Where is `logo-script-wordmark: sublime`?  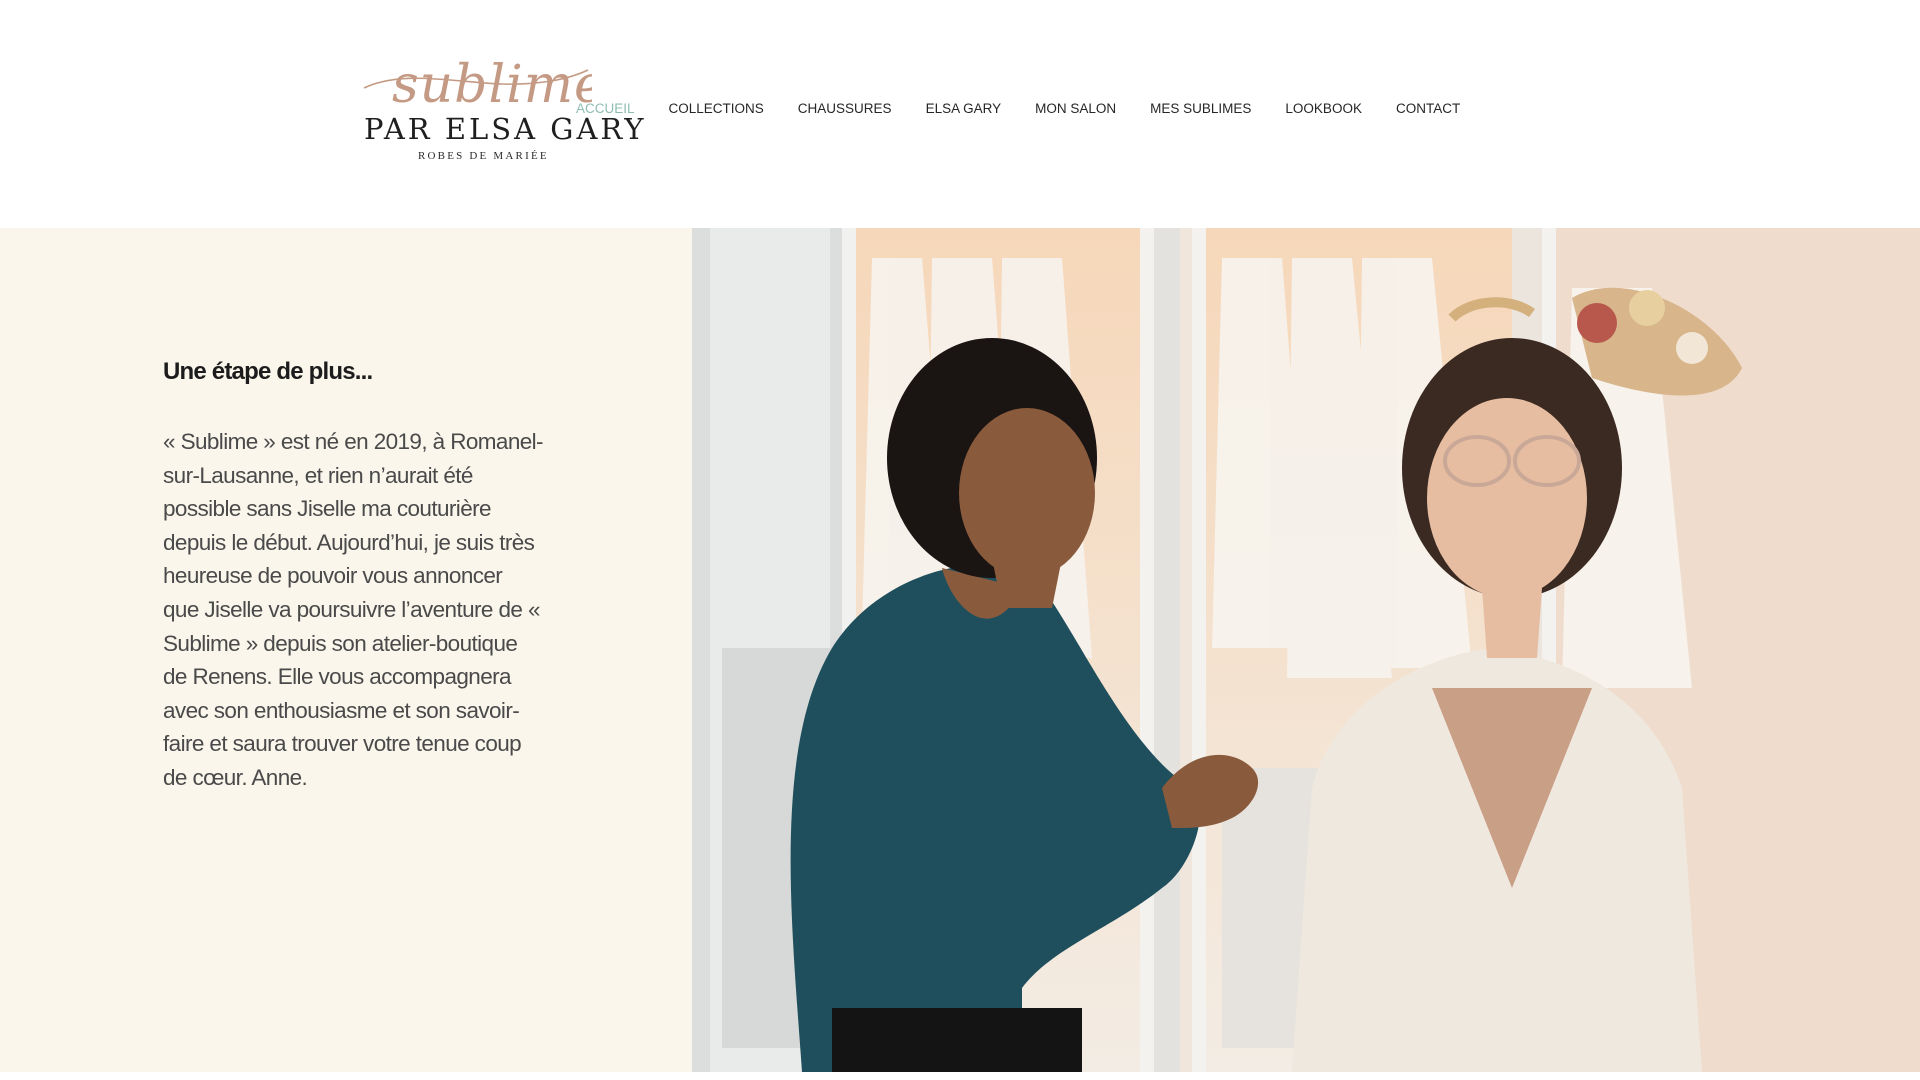
logo-script-wordmark: sublime is located at coordinates (477, 85).